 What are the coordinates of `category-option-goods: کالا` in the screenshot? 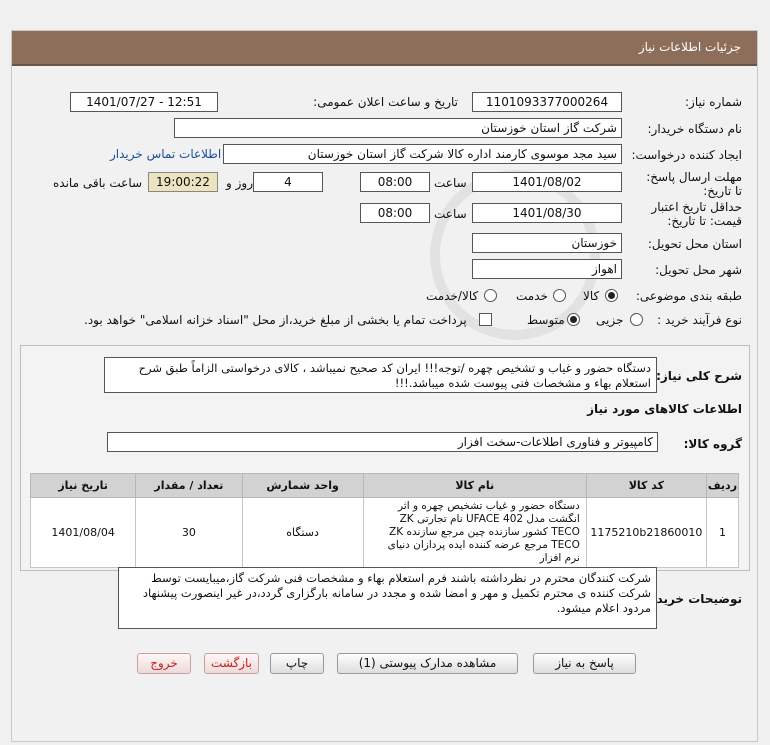 It's located at (591, 296).